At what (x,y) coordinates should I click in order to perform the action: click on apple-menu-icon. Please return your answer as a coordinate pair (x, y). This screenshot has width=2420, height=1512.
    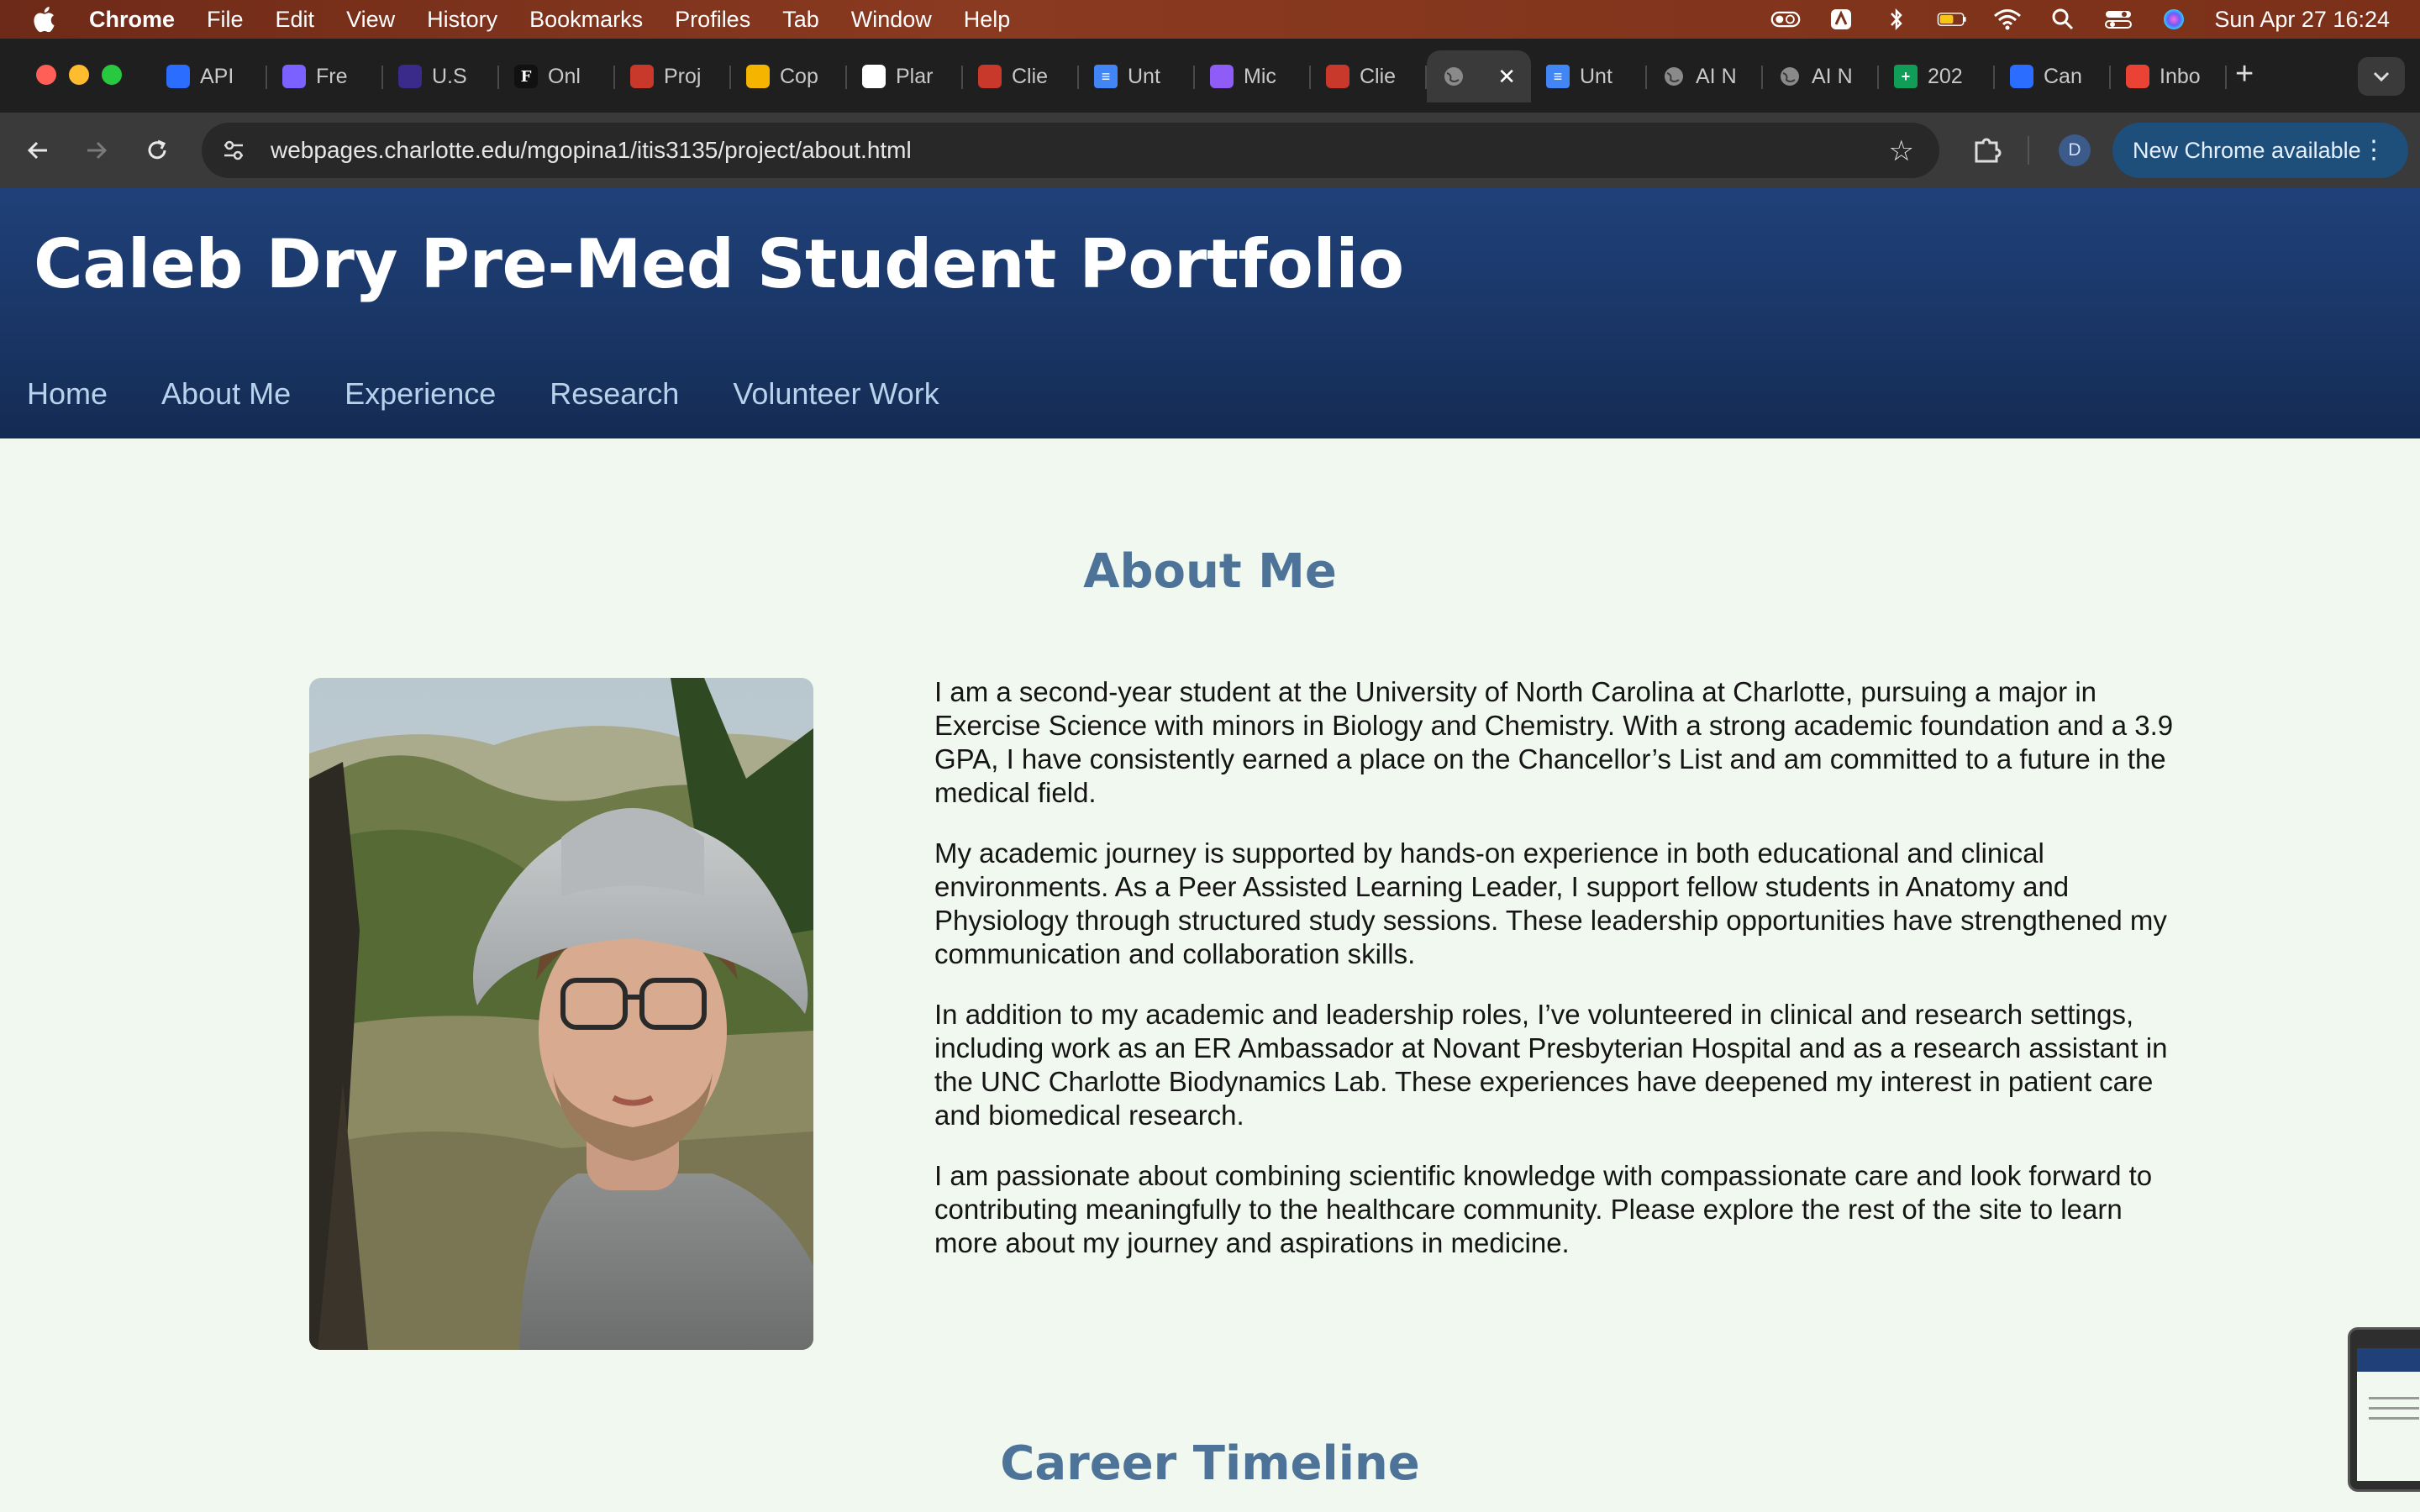
    Looking at the image, I should click on (45, 19).